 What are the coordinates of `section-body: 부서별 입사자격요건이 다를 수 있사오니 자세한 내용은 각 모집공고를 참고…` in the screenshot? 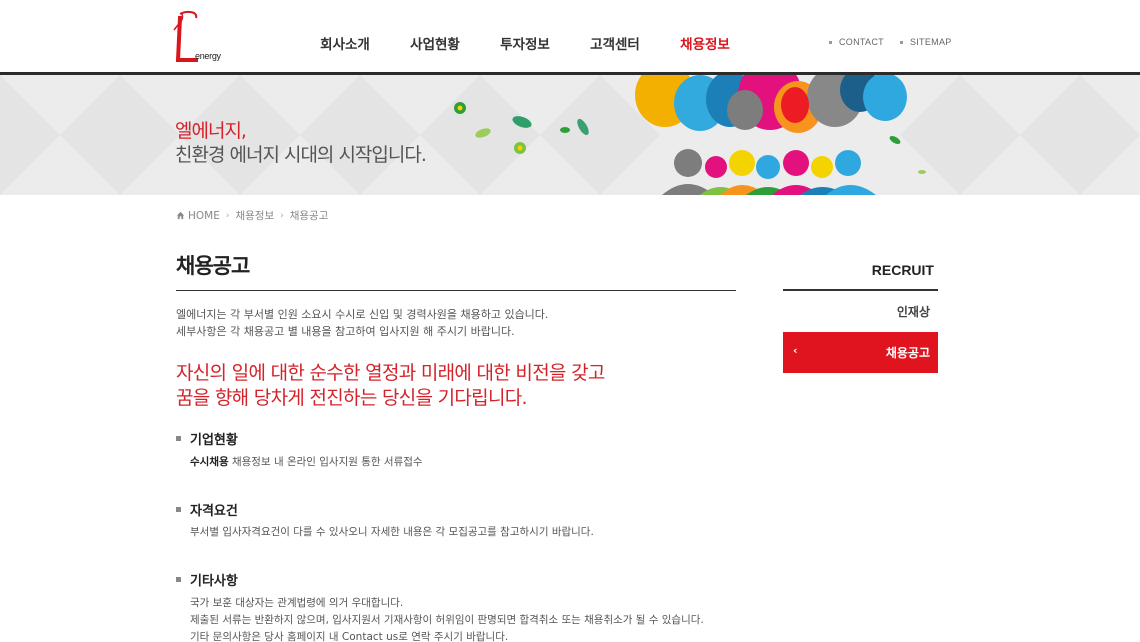 It's located at (392, 532).